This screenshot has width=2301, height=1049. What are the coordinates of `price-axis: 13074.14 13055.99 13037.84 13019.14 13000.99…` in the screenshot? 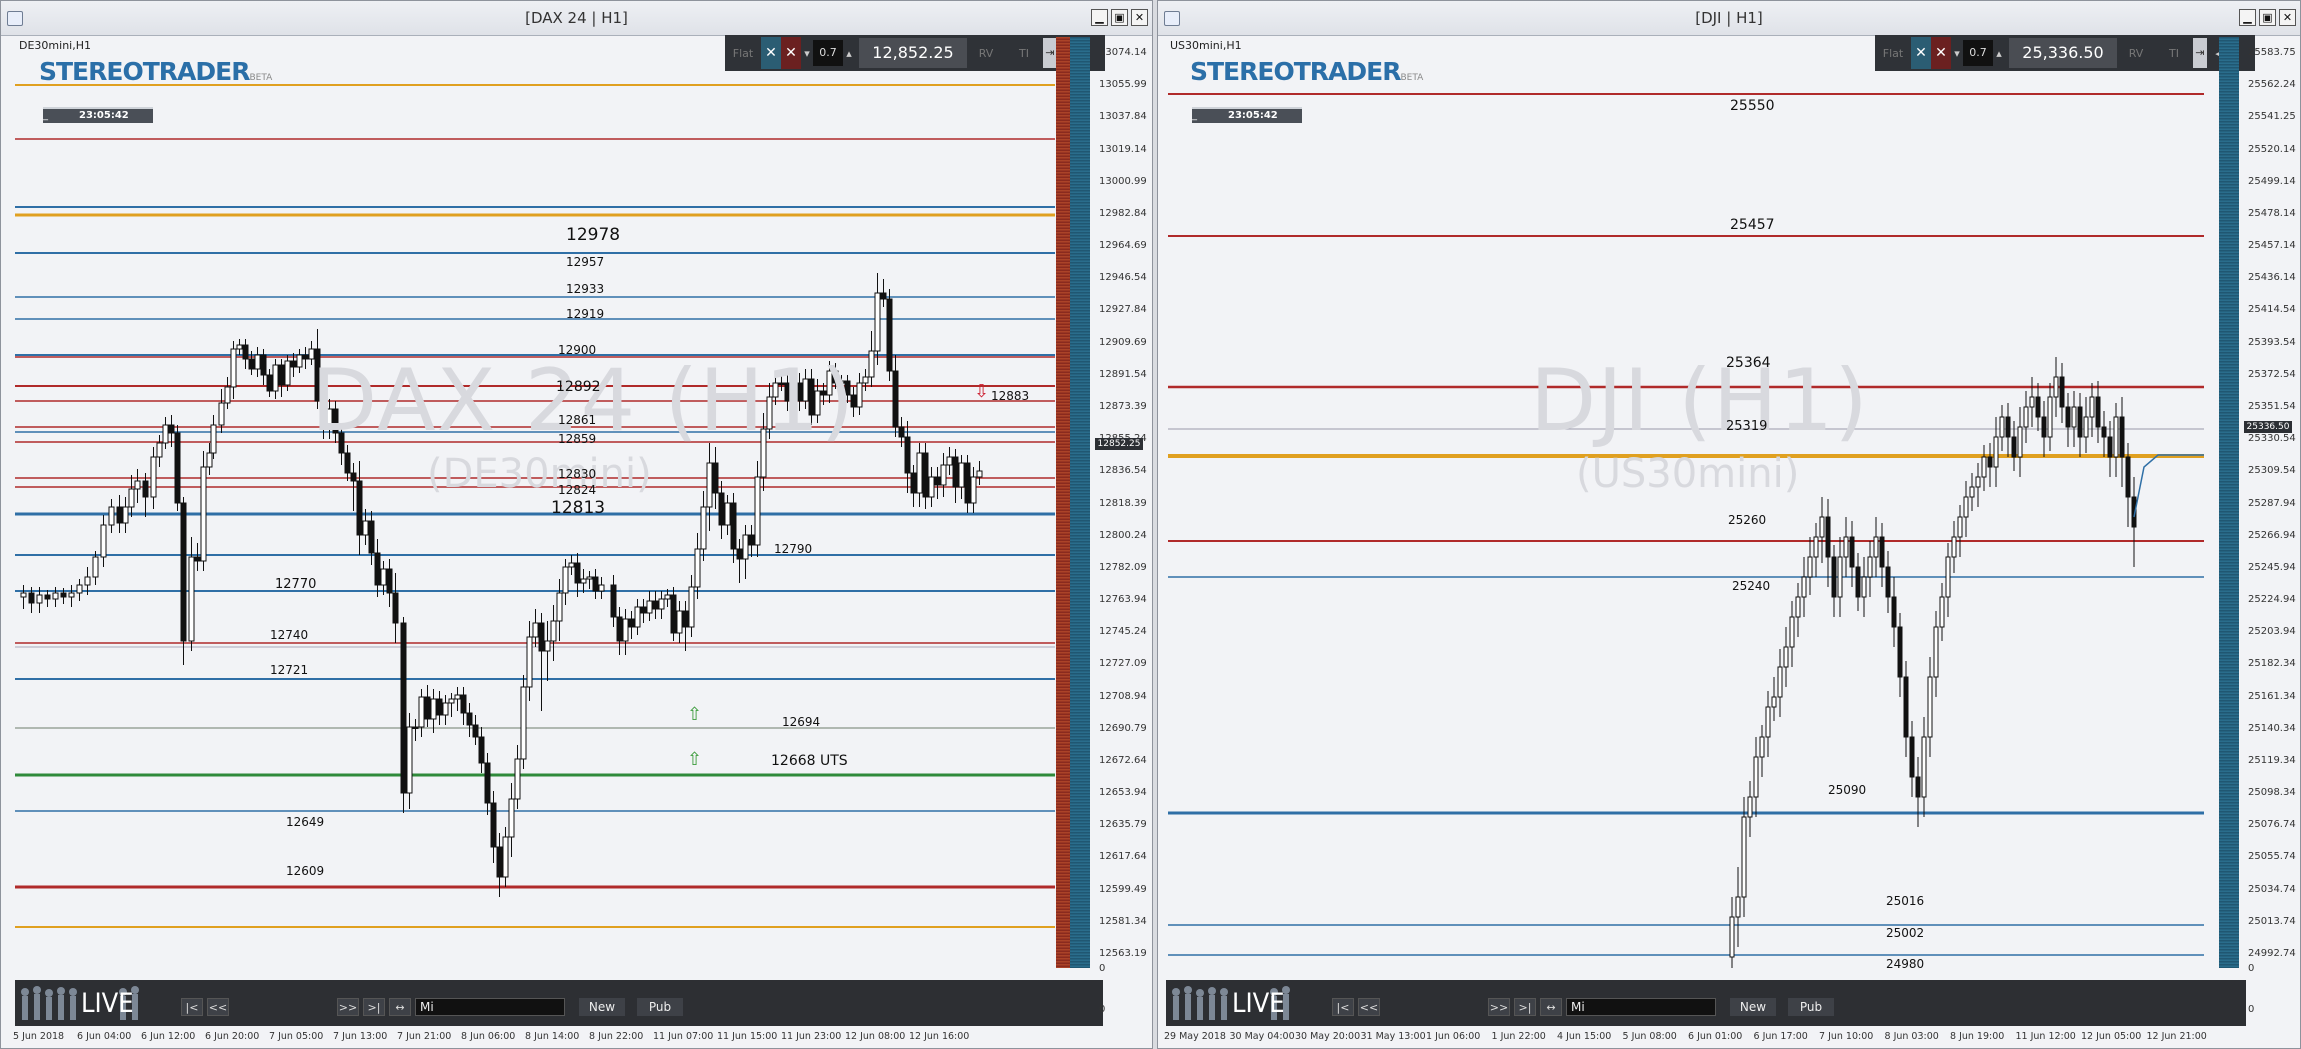 It's located at (1123, 502).